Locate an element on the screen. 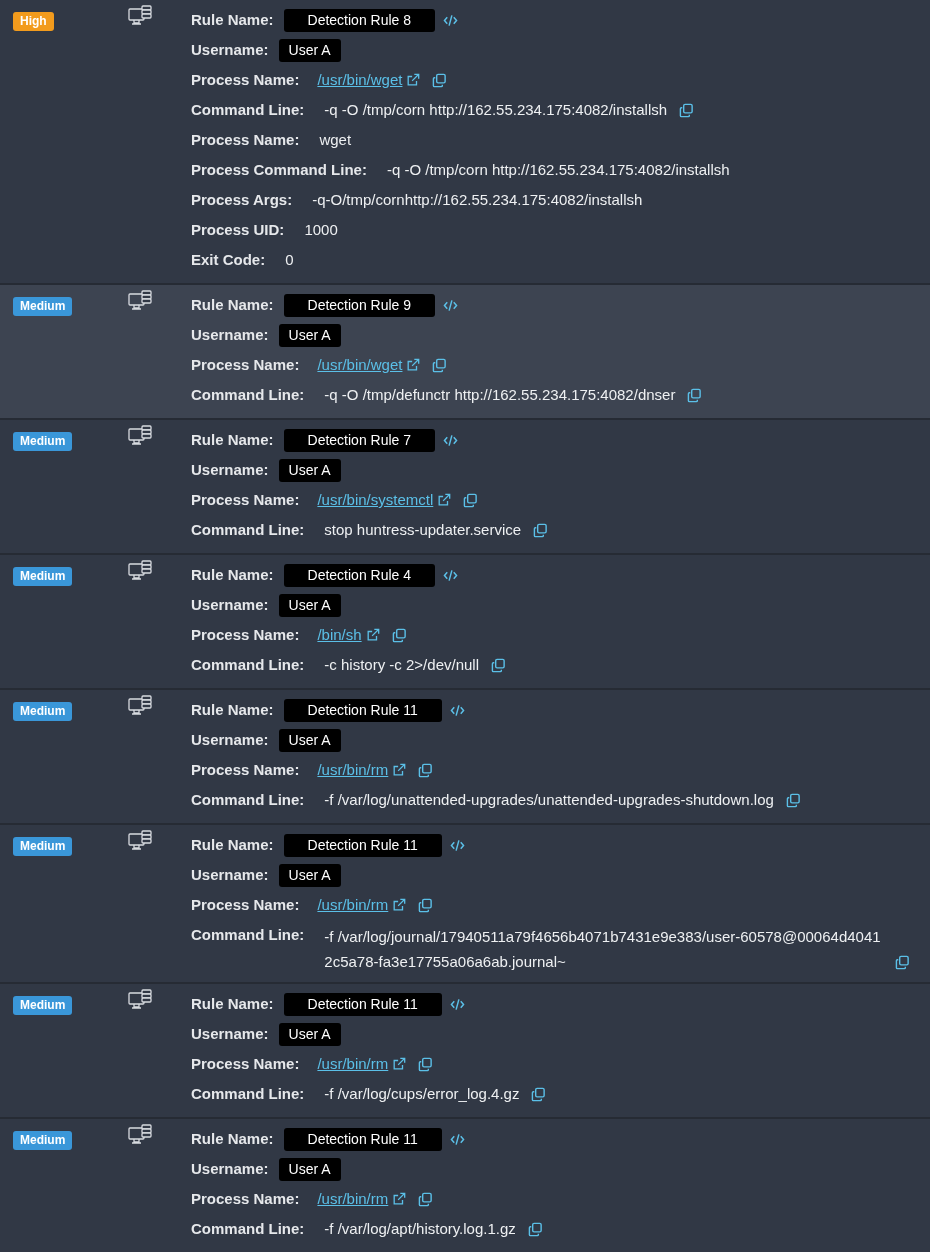 The height and width of the screenshot is (1252, 930). rule-name-value: Detection Rule 7 is located at coordinates (359, 440).